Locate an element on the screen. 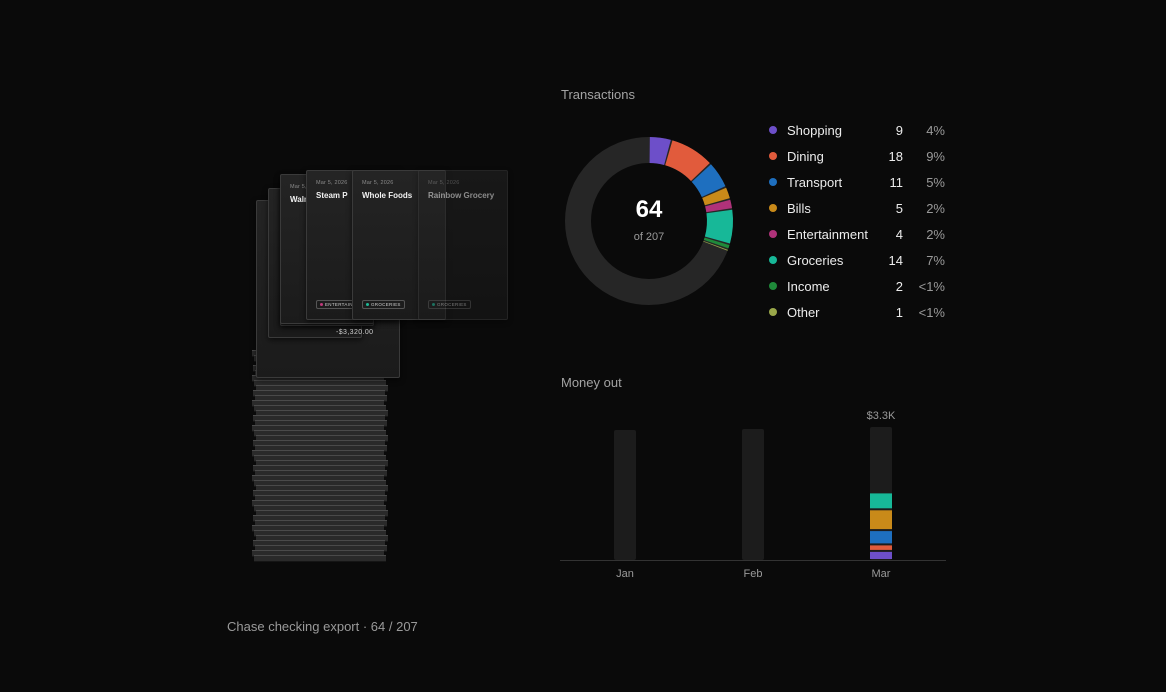 Image resolution: width=1166 pixels, height=692 pixels. legend-count: 11 is located at coordinates (896, 182).